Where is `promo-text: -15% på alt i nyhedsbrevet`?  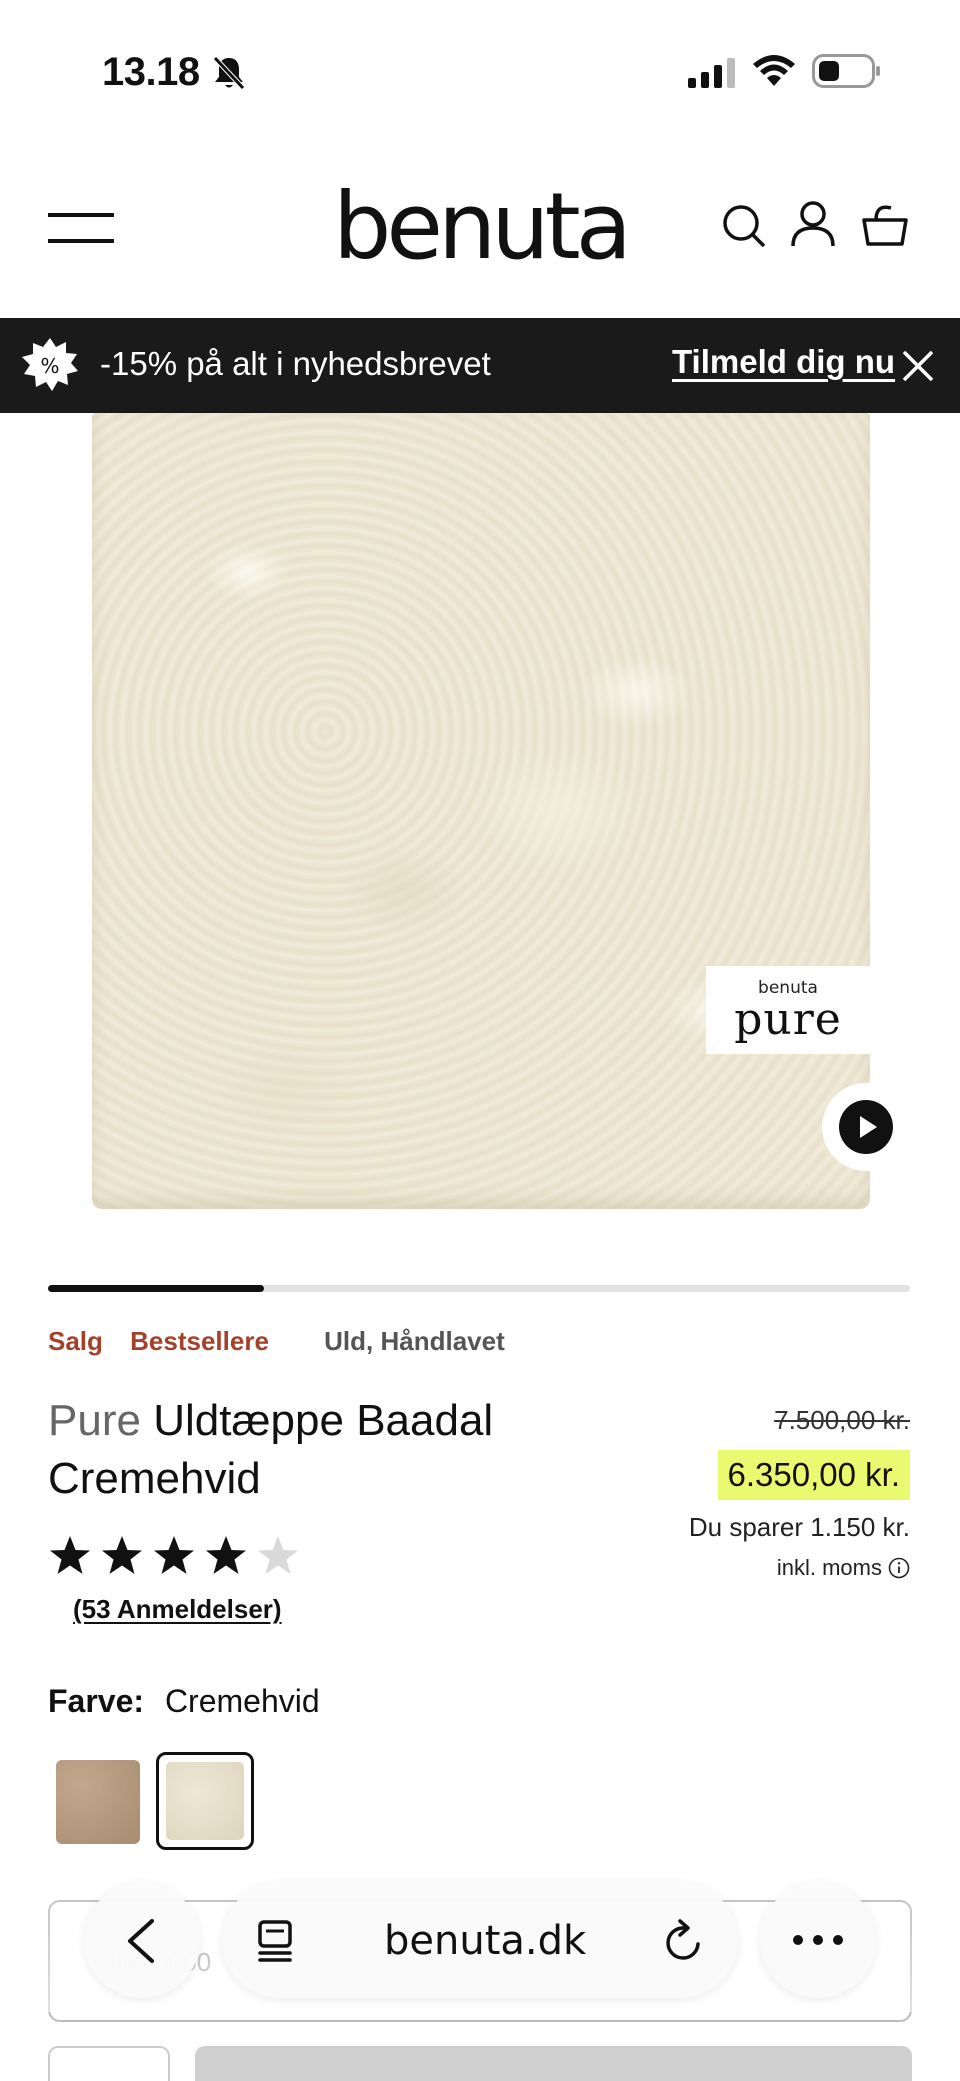
promo-text: -15% på alt i nyhedsbrevet is located at coordinates (295, 363).